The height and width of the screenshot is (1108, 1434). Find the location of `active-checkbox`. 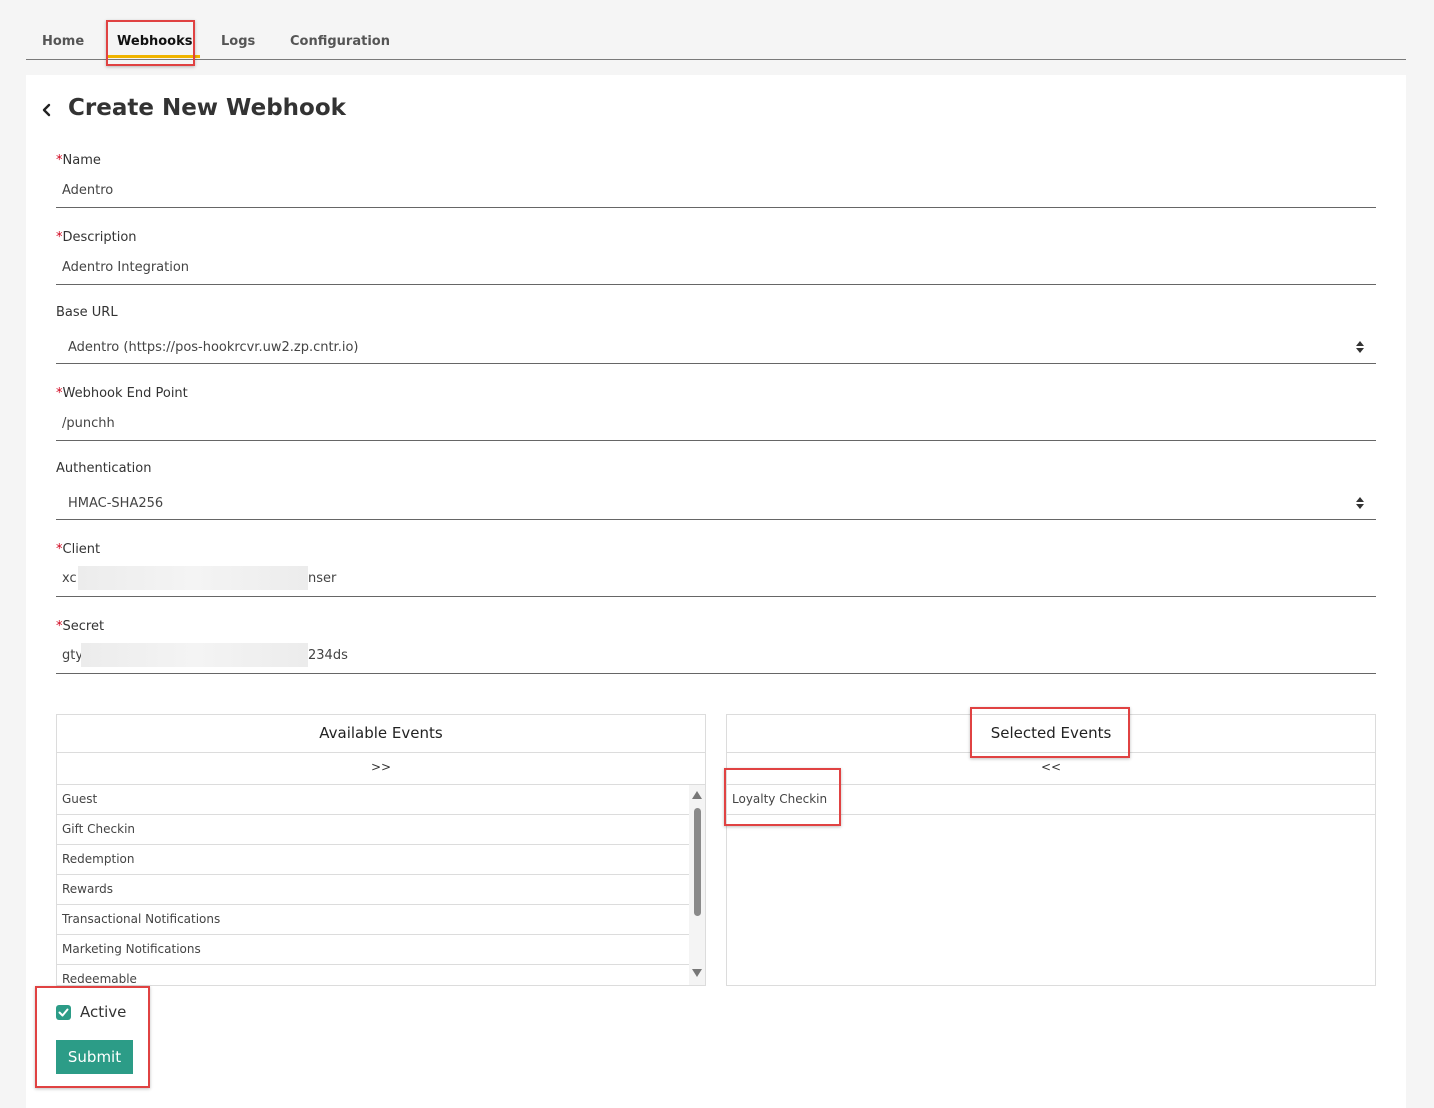

active-checkbox is located at coordinates (63, 1012).